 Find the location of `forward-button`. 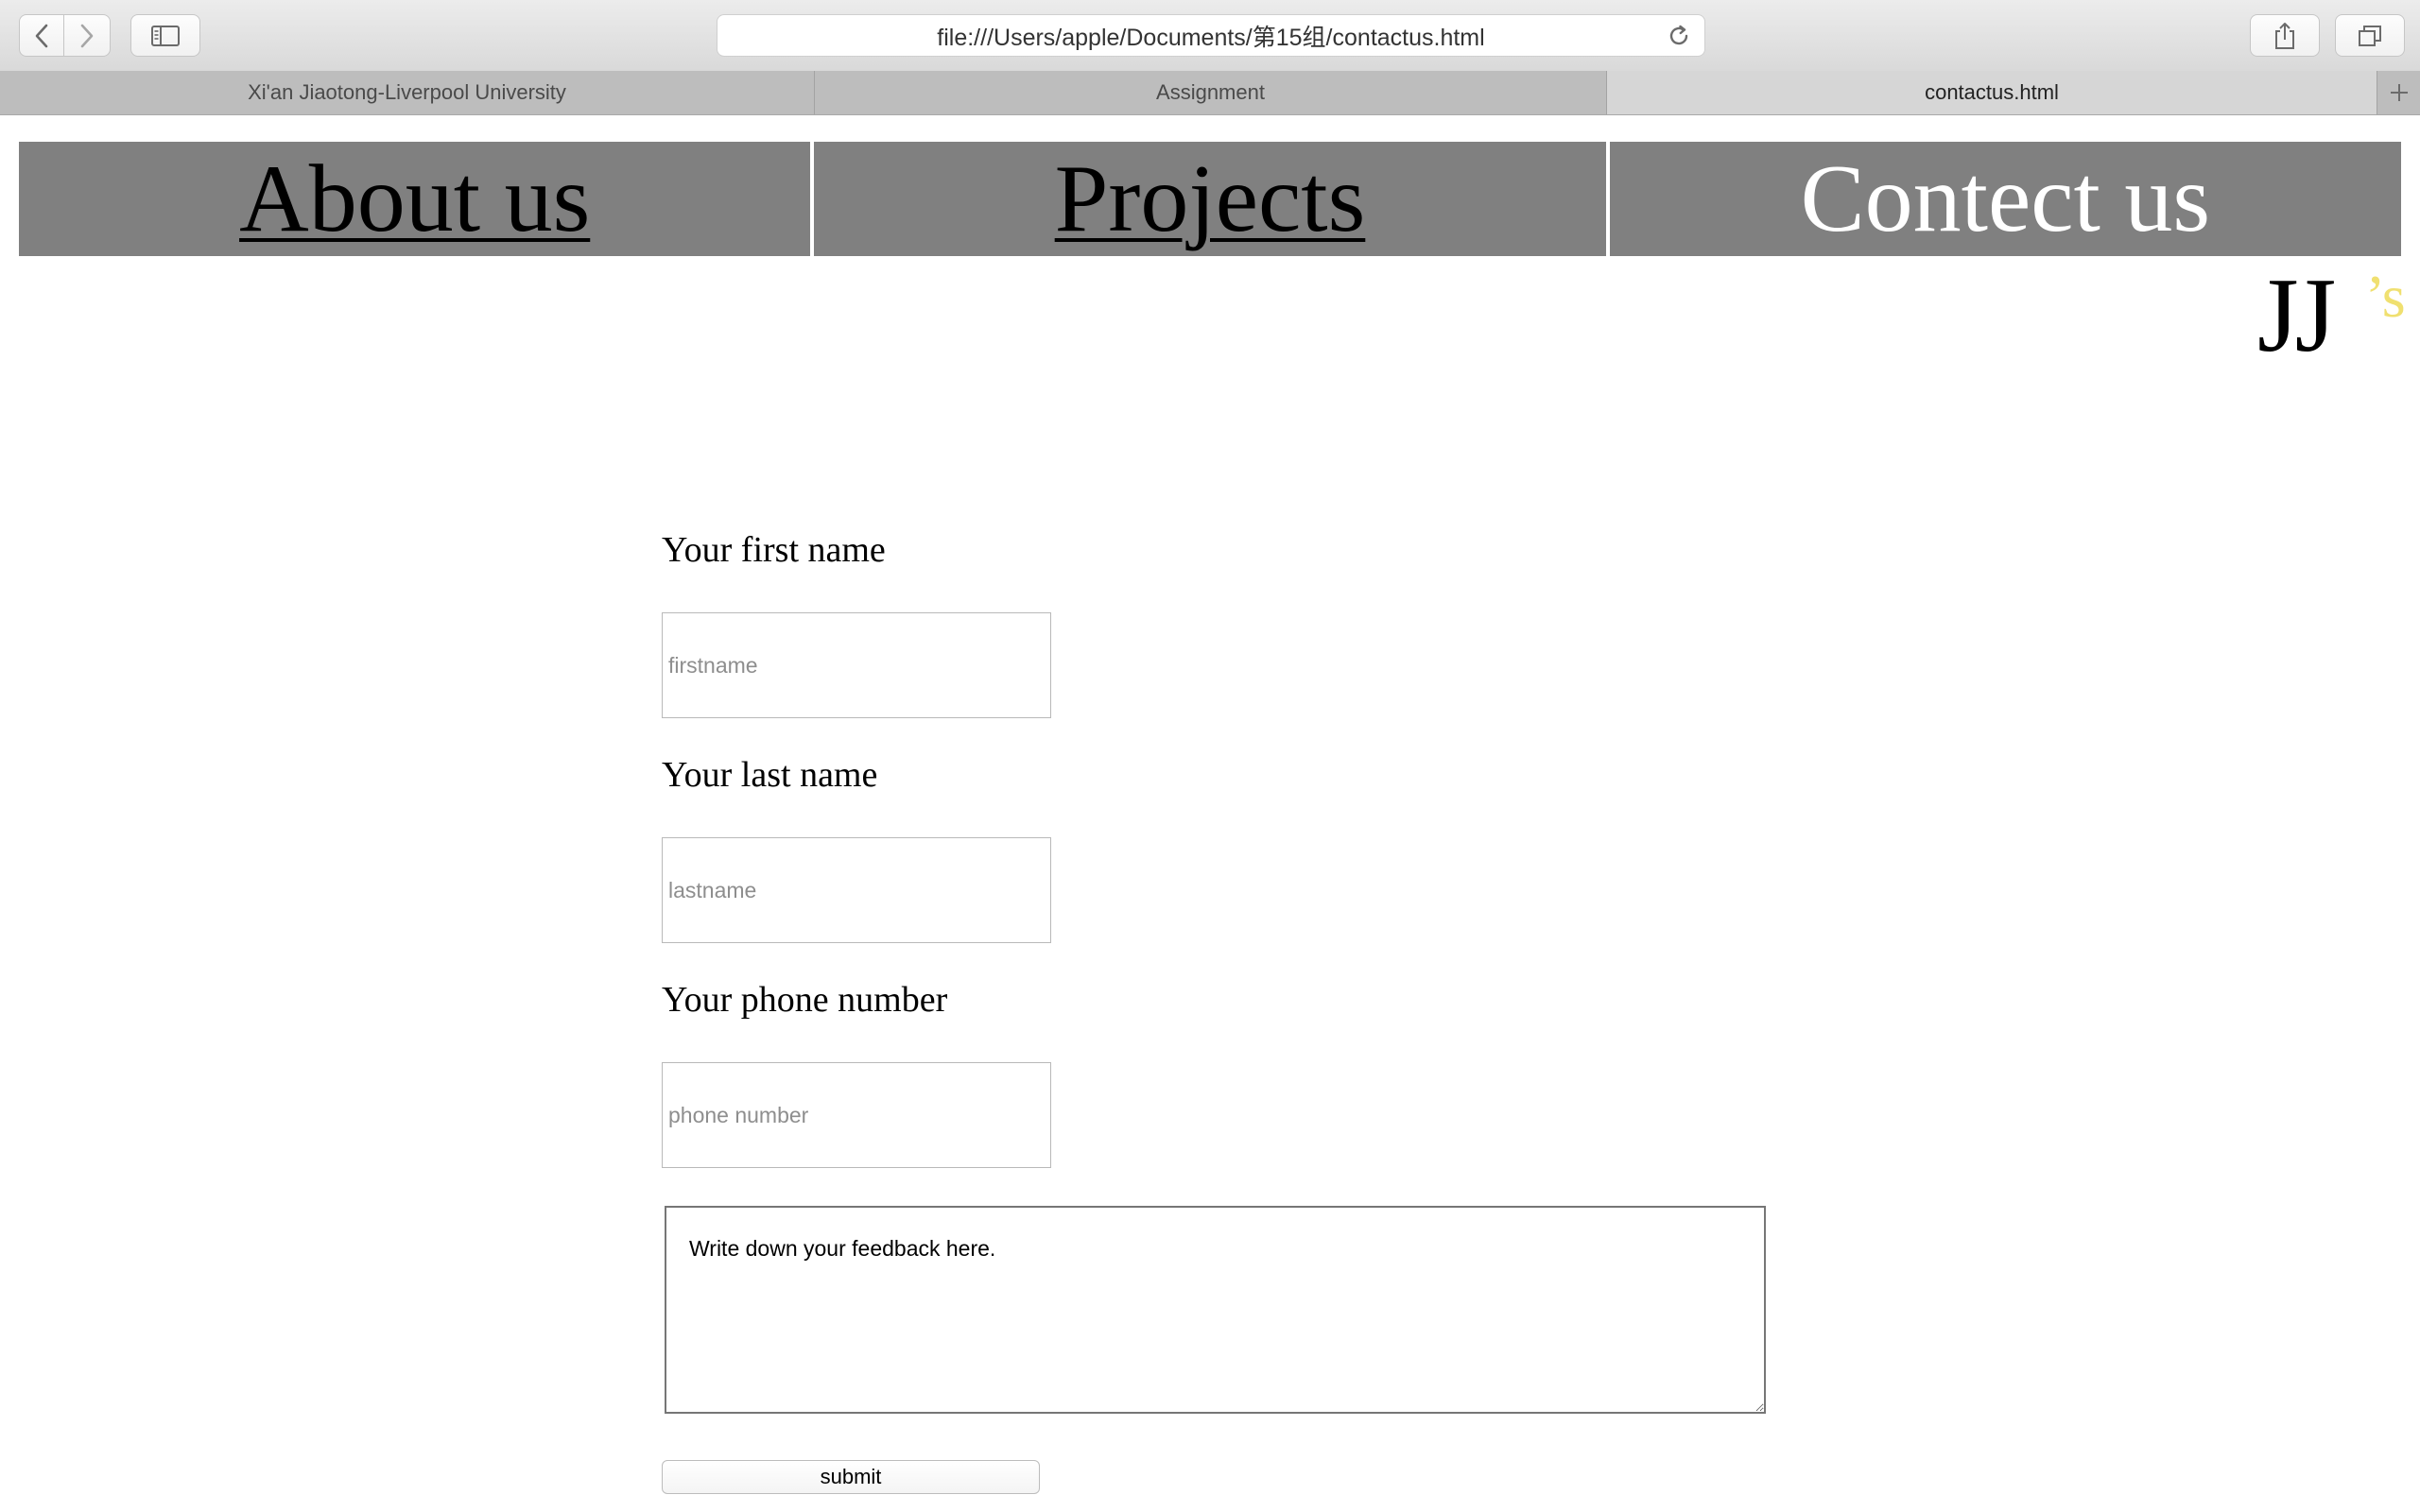

forward-button is located at coordinates (87, 35).